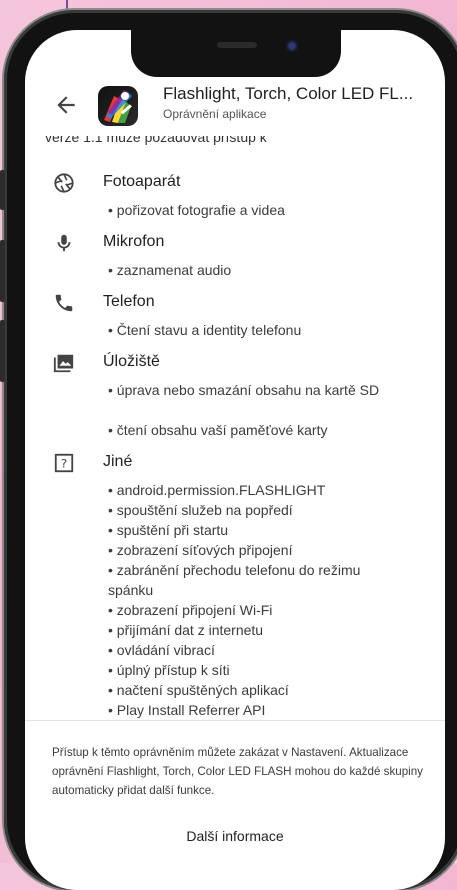  I want to click on permission-item: • pořizovat fotografie a videa, so click(196, 210).